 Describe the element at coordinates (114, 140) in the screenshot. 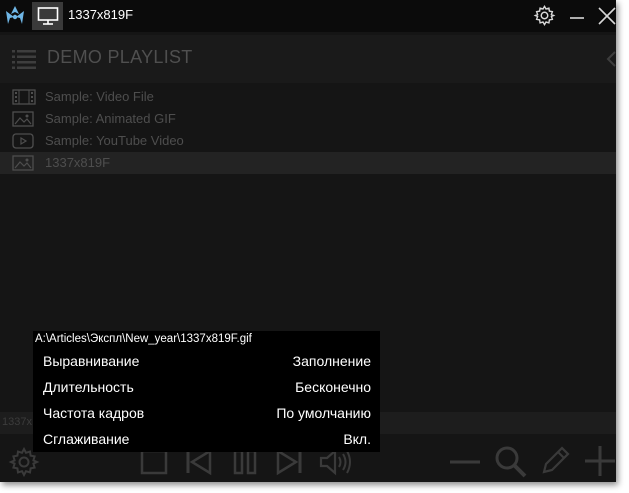

I see `playlist-item-label: Sample: YouTube Video` at that location.